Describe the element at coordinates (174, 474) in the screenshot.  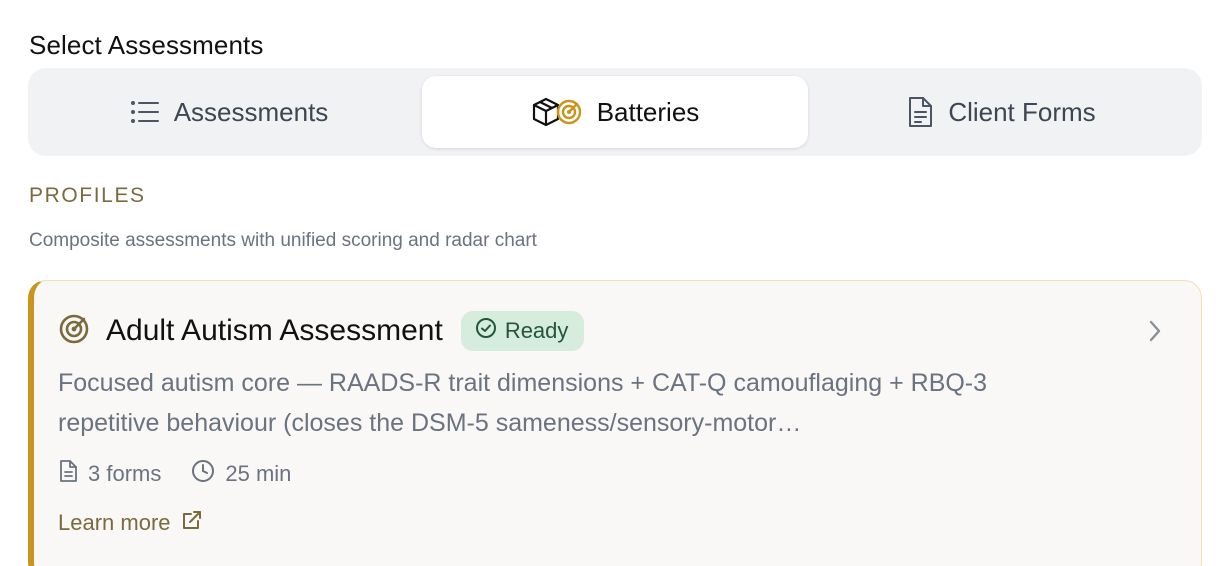
I see `card-meta: 3 forms 25 min` at that location.